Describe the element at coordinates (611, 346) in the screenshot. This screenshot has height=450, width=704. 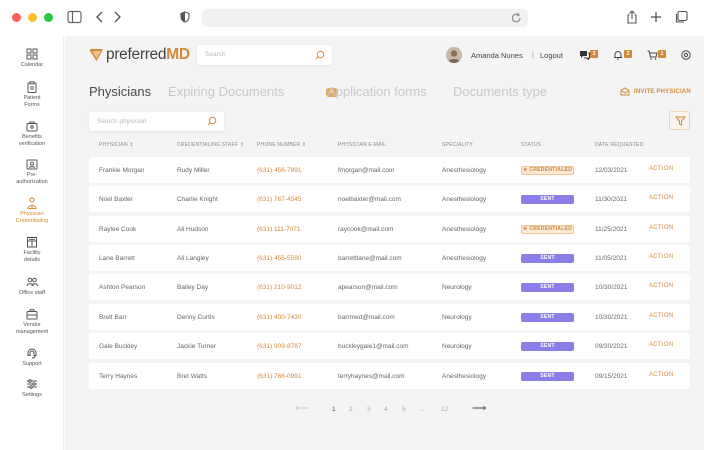
I see `date-requested: 09/30/2021` at that location.